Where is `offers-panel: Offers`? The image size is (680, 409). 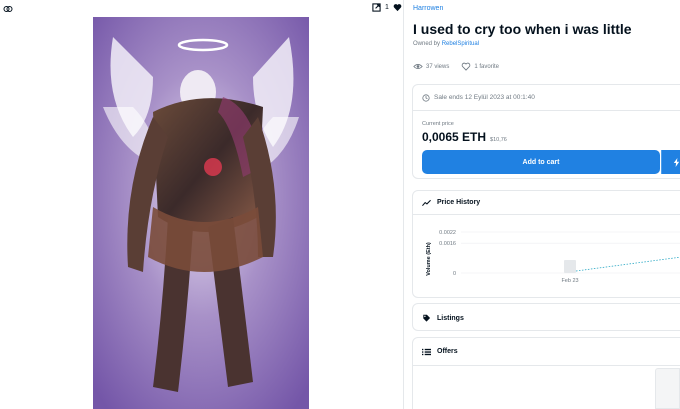
offers-panel: Offers is located at coordinates (546, 373).